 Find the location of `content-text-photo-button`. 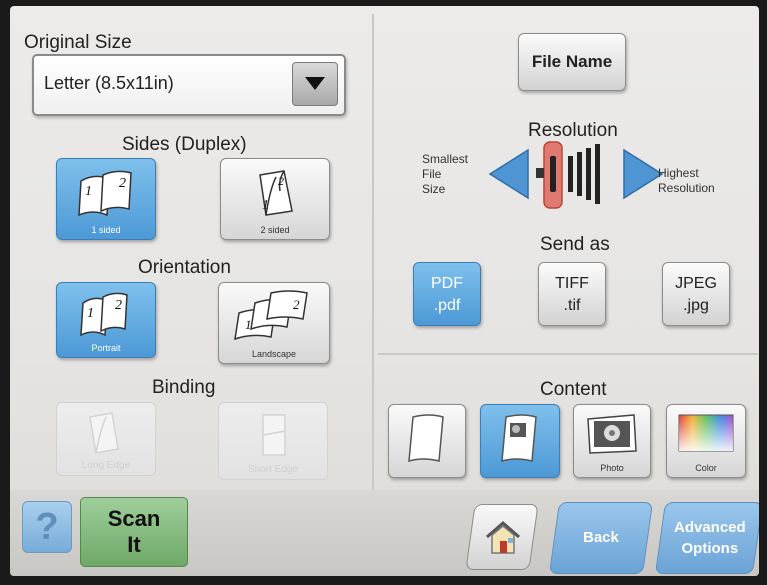

content-text-photo-button is located at coordinates (520, 441).